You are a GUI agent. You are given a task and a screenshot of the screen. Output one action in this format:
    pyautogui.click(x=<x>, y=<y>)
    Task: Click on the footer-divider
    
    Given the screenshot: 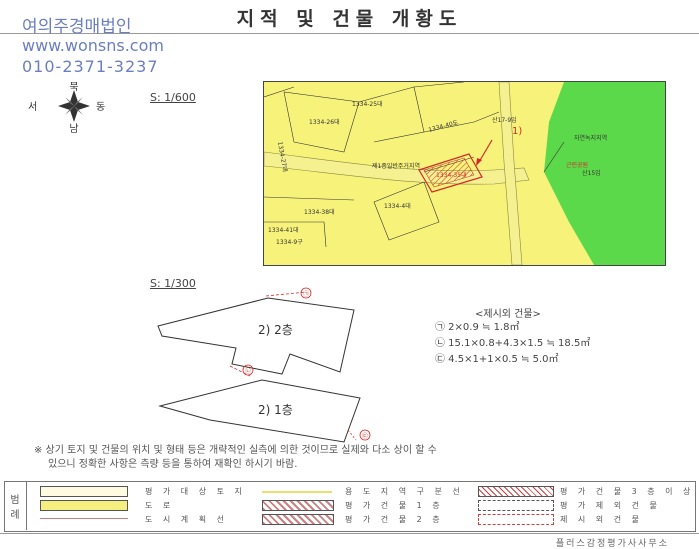 What is the action you would take?
    pyautogui.click(x=349, y=533)
    